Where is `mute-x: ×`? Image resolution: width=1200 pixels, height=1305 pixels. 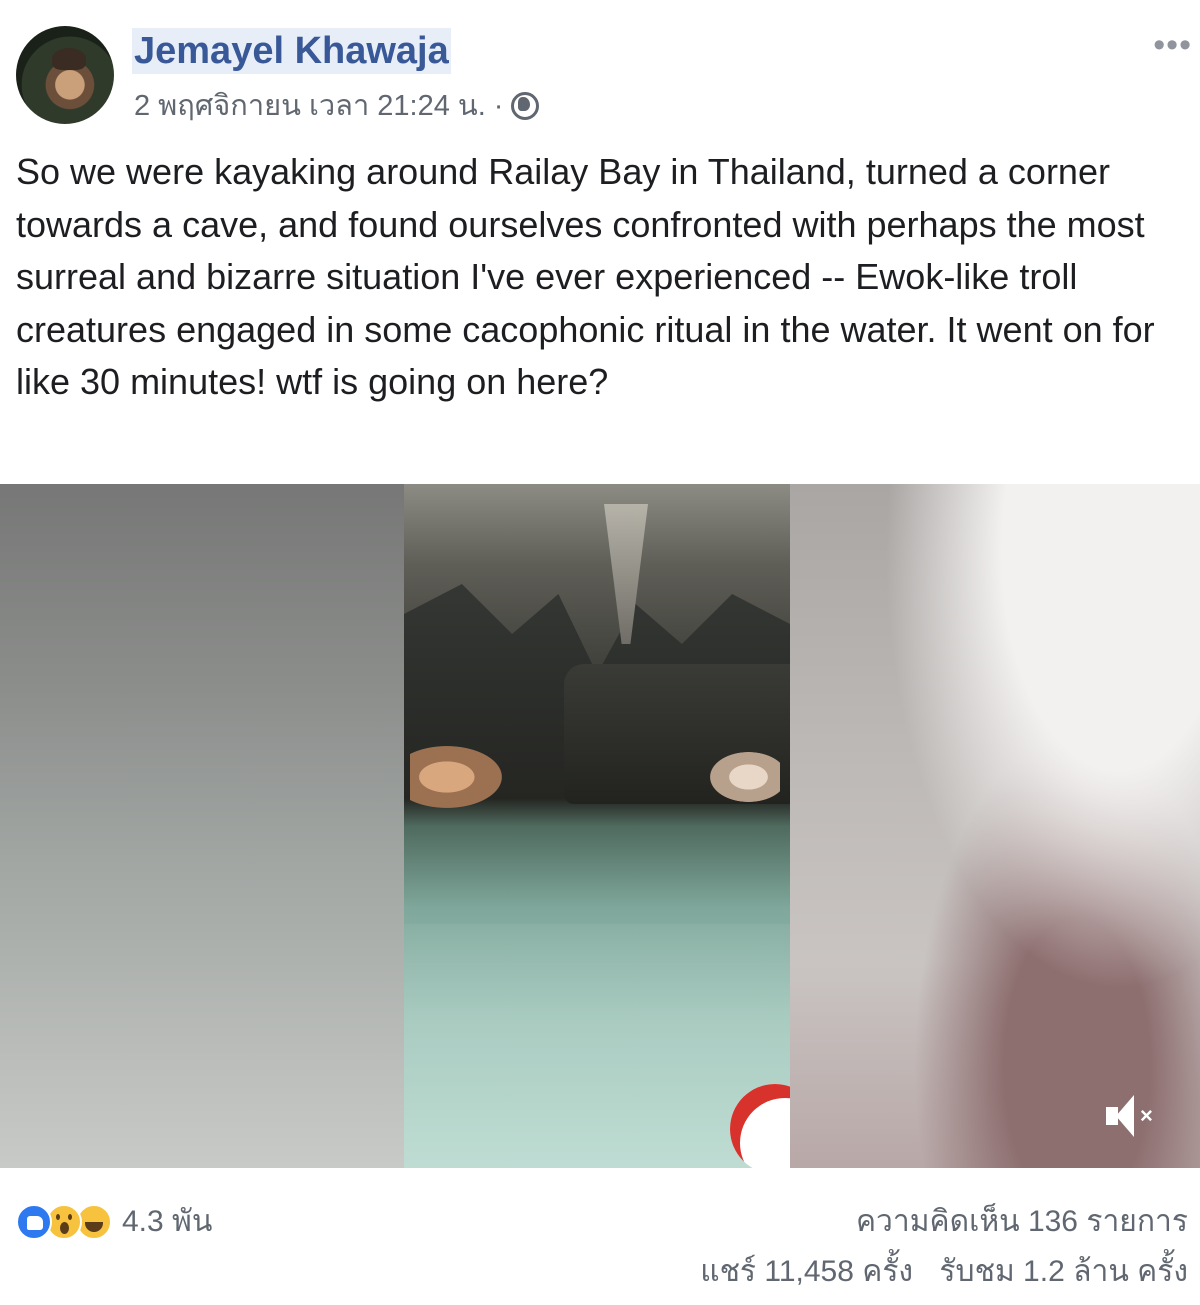 mute-x: × is located at coordinates (1146, 1115).